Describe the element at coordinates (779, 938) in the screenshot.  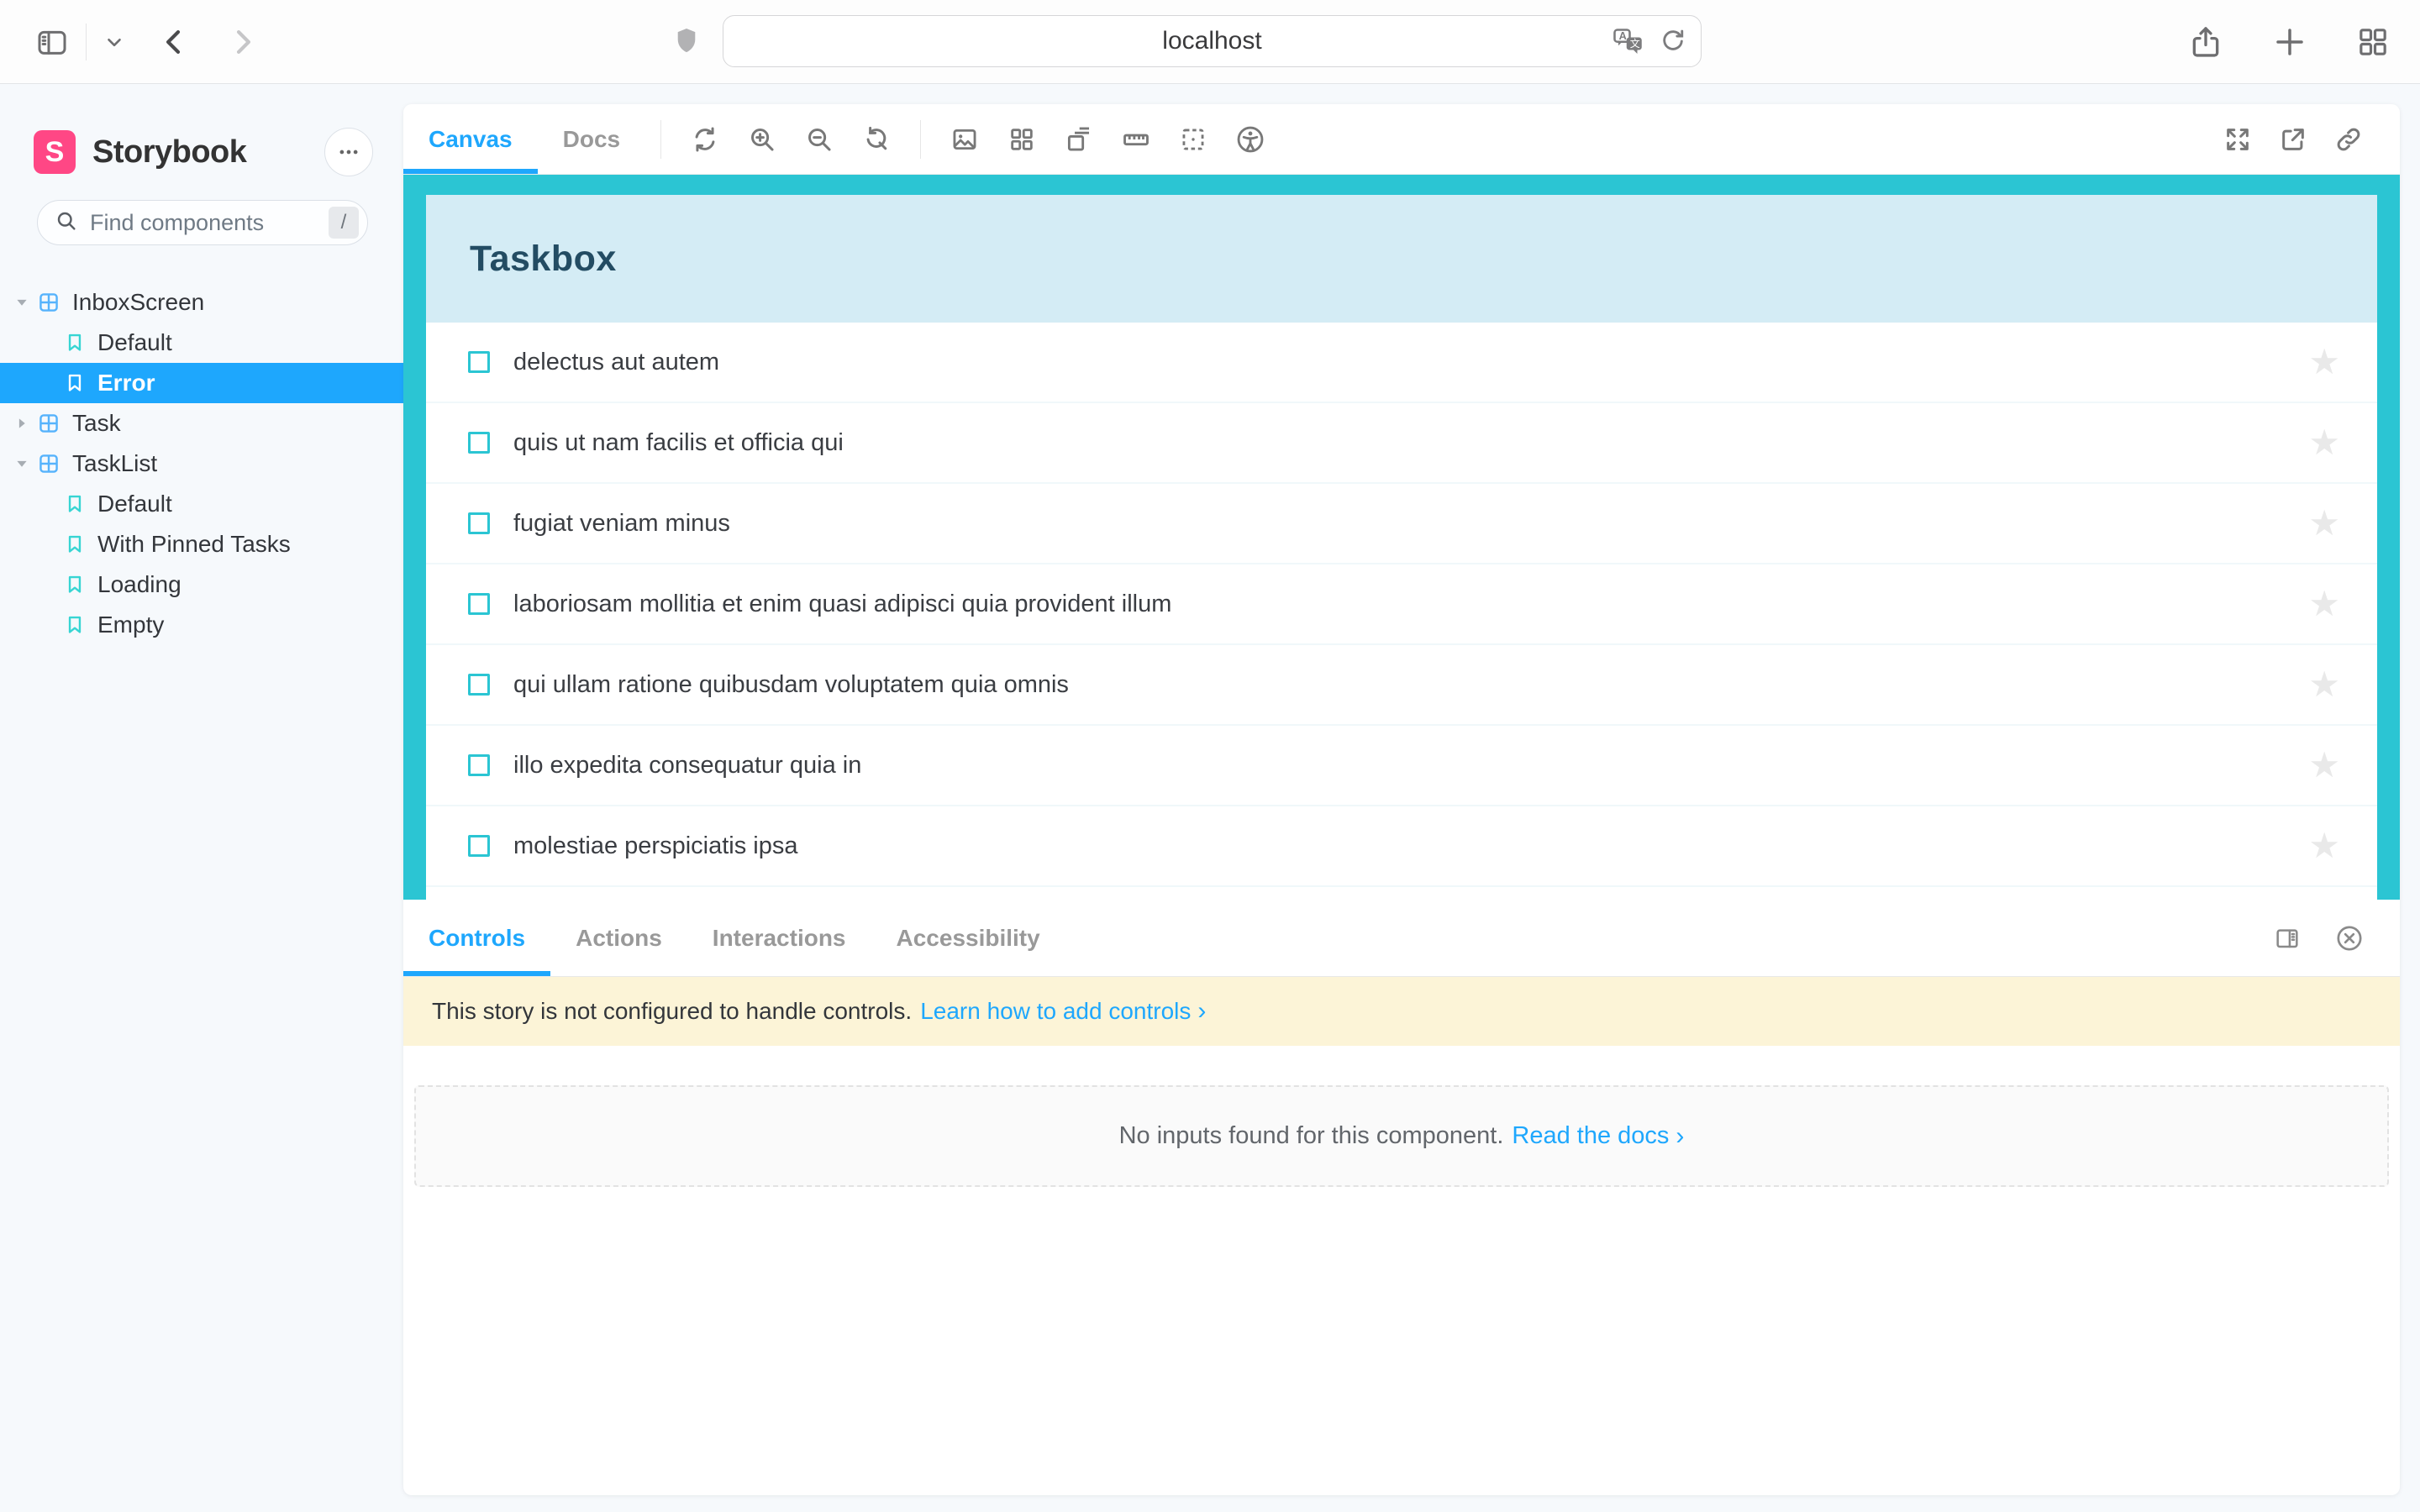
I see `tab-interactions: Interactions` at that location.